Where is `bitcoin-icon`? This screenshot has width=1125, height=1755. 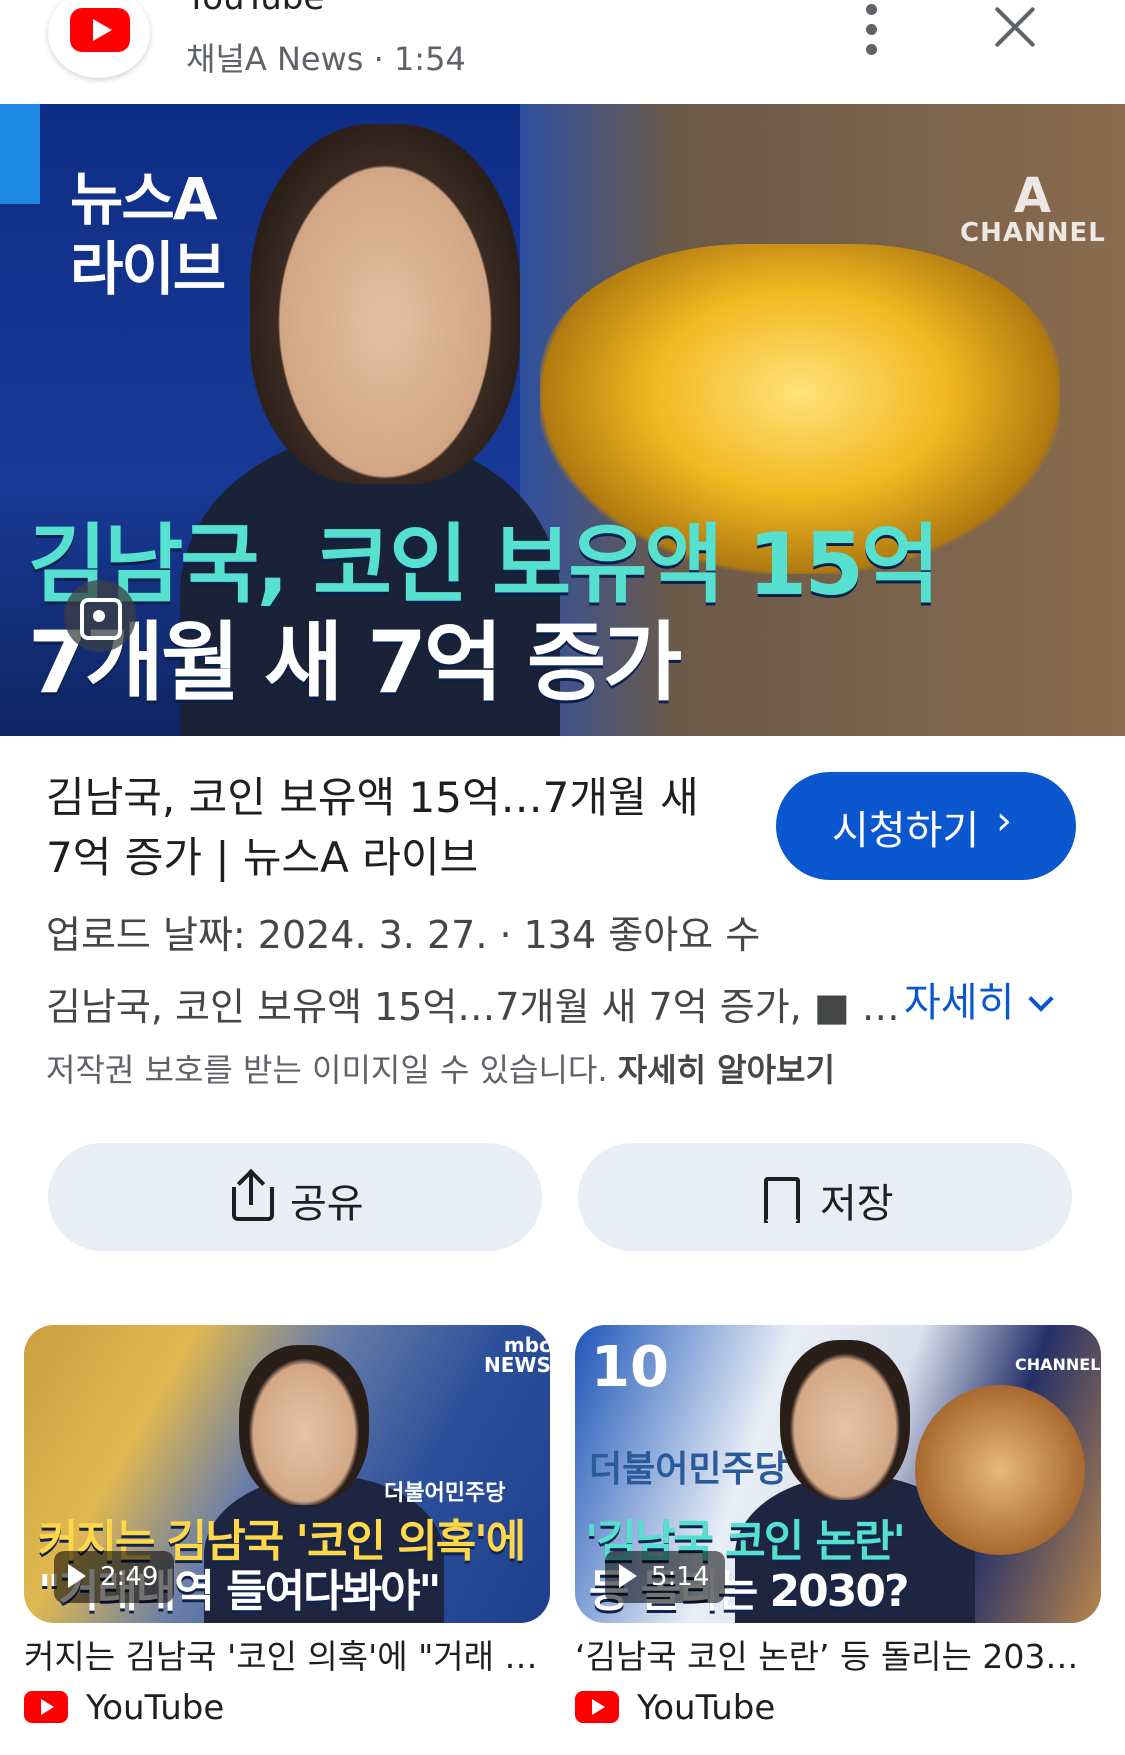 bitcoin-icon is located at coordinates (1000, 1470).